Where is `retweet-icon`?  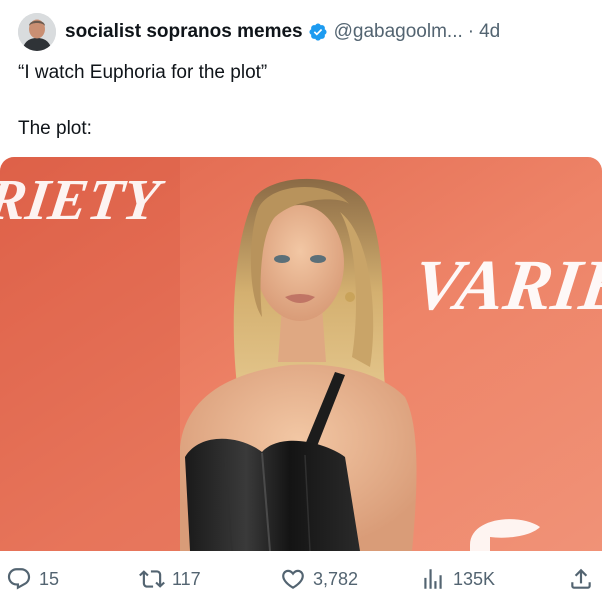
retweet-icon is located at coordinates (152, 579).